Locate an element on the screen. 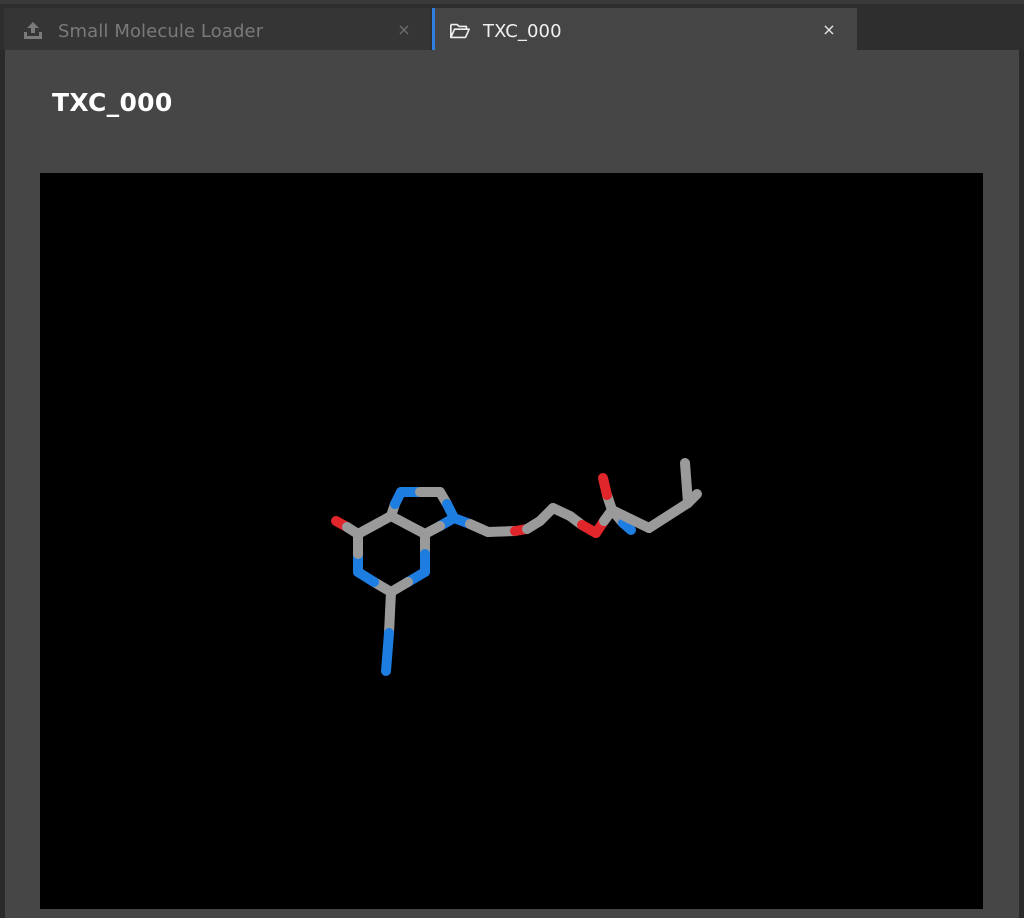  tab-bar: Small Molecule Loader × TXC_000 × is located at coordinates (512, 27).